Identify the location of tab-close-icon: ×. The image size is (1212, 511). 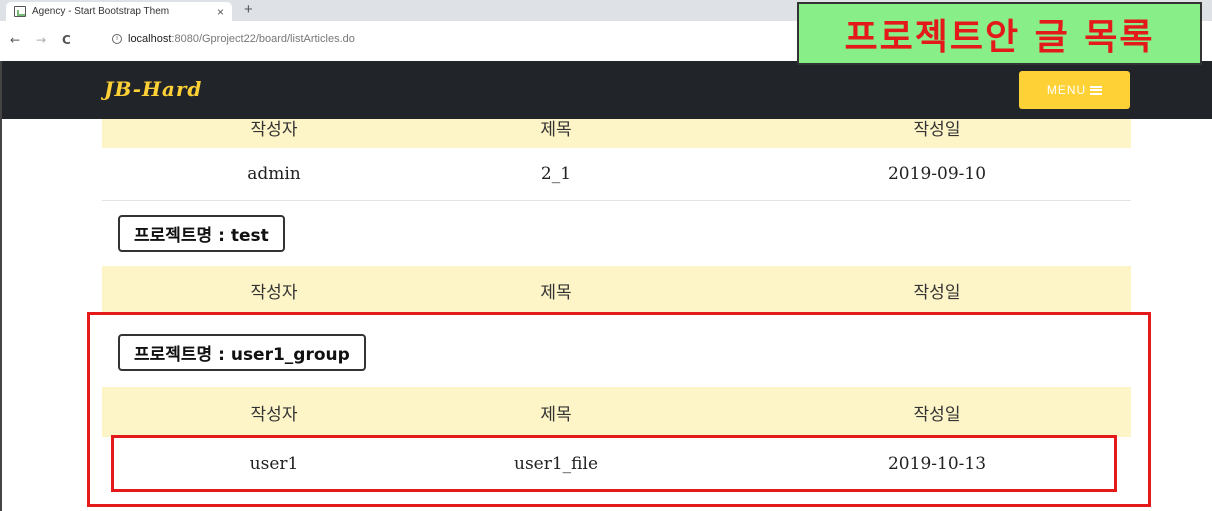
(220, 12).